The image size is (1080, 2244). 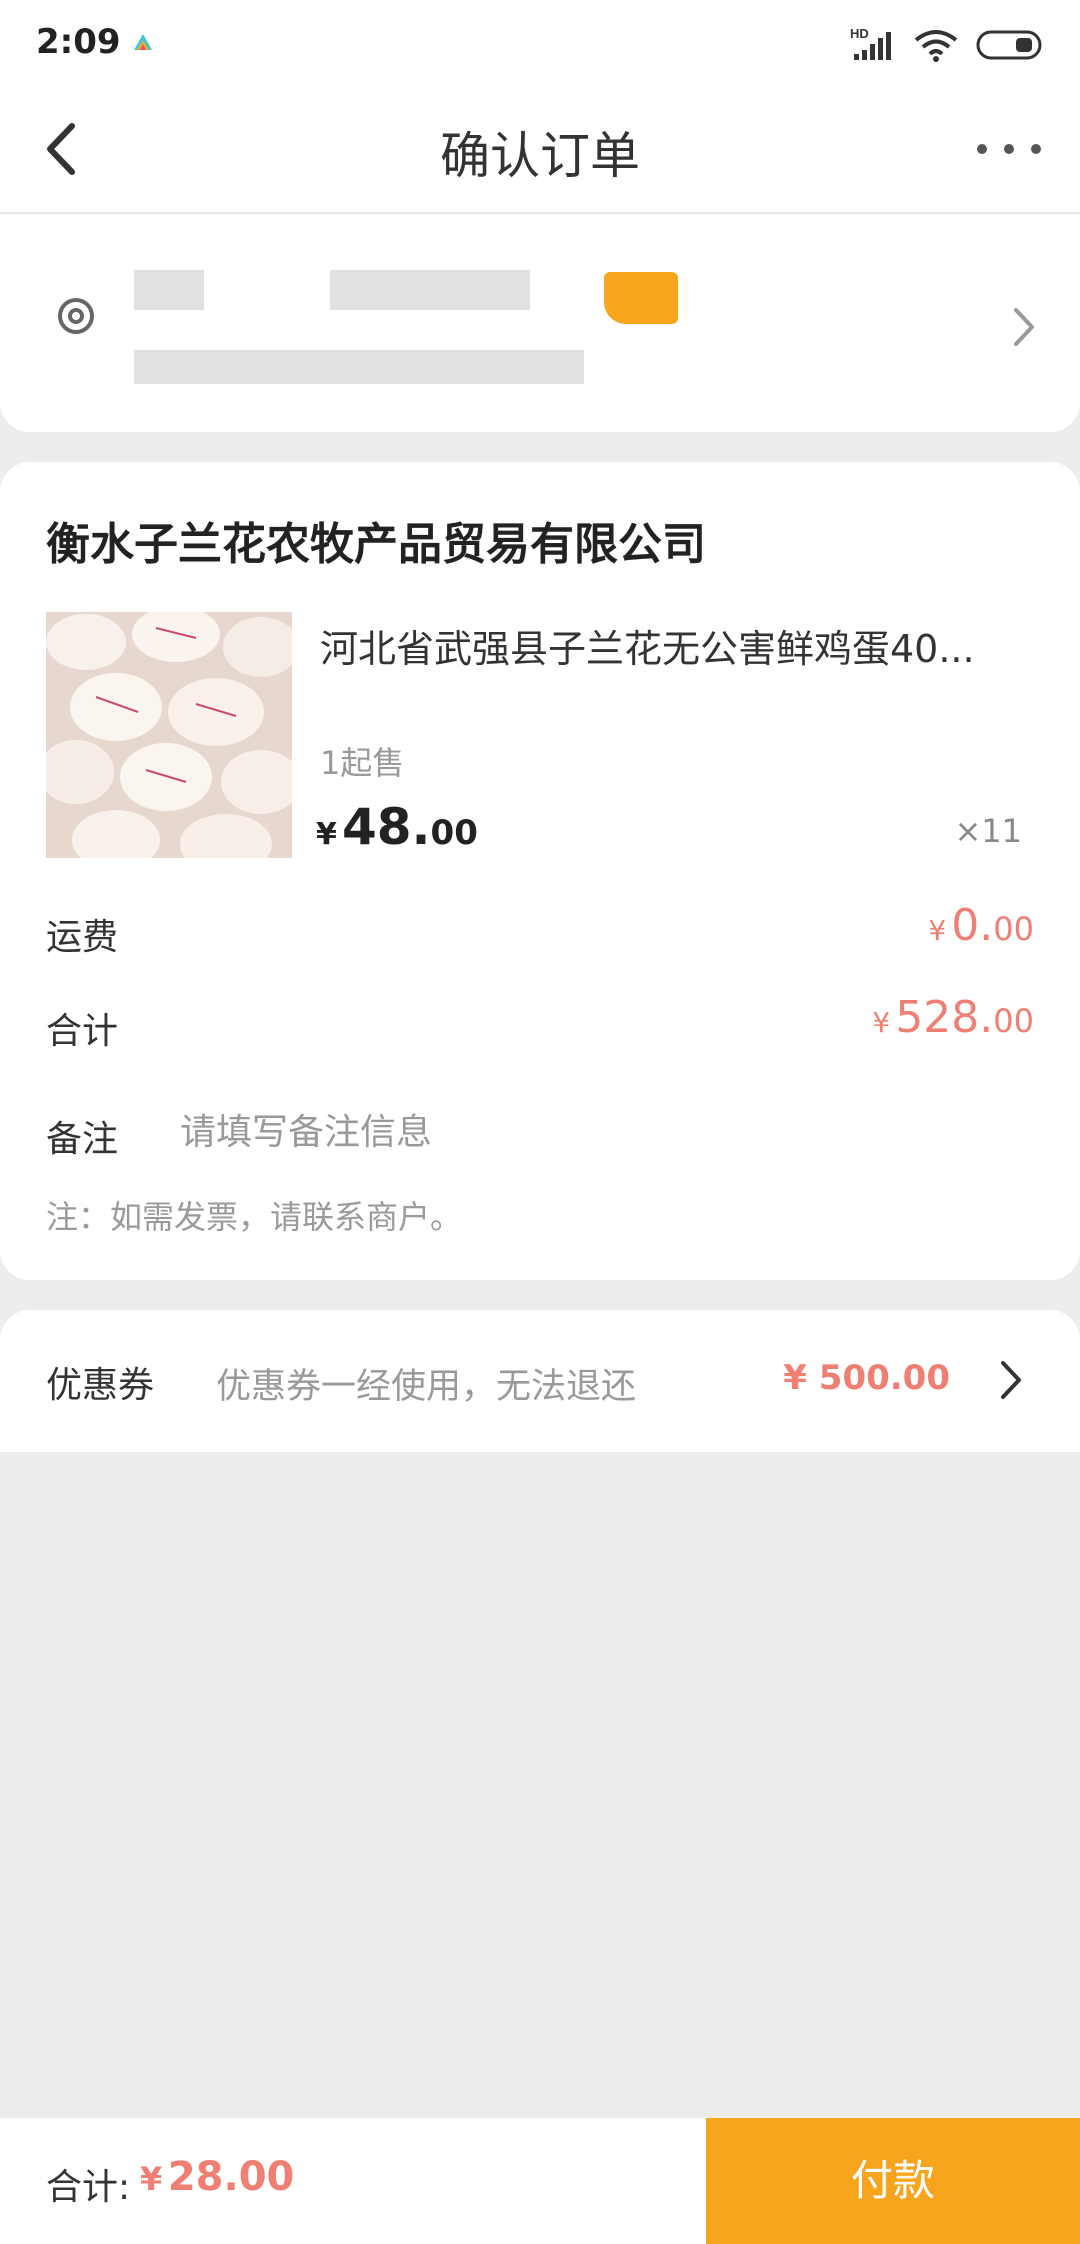 I want to click on address-card, so click(x=540, y=323).